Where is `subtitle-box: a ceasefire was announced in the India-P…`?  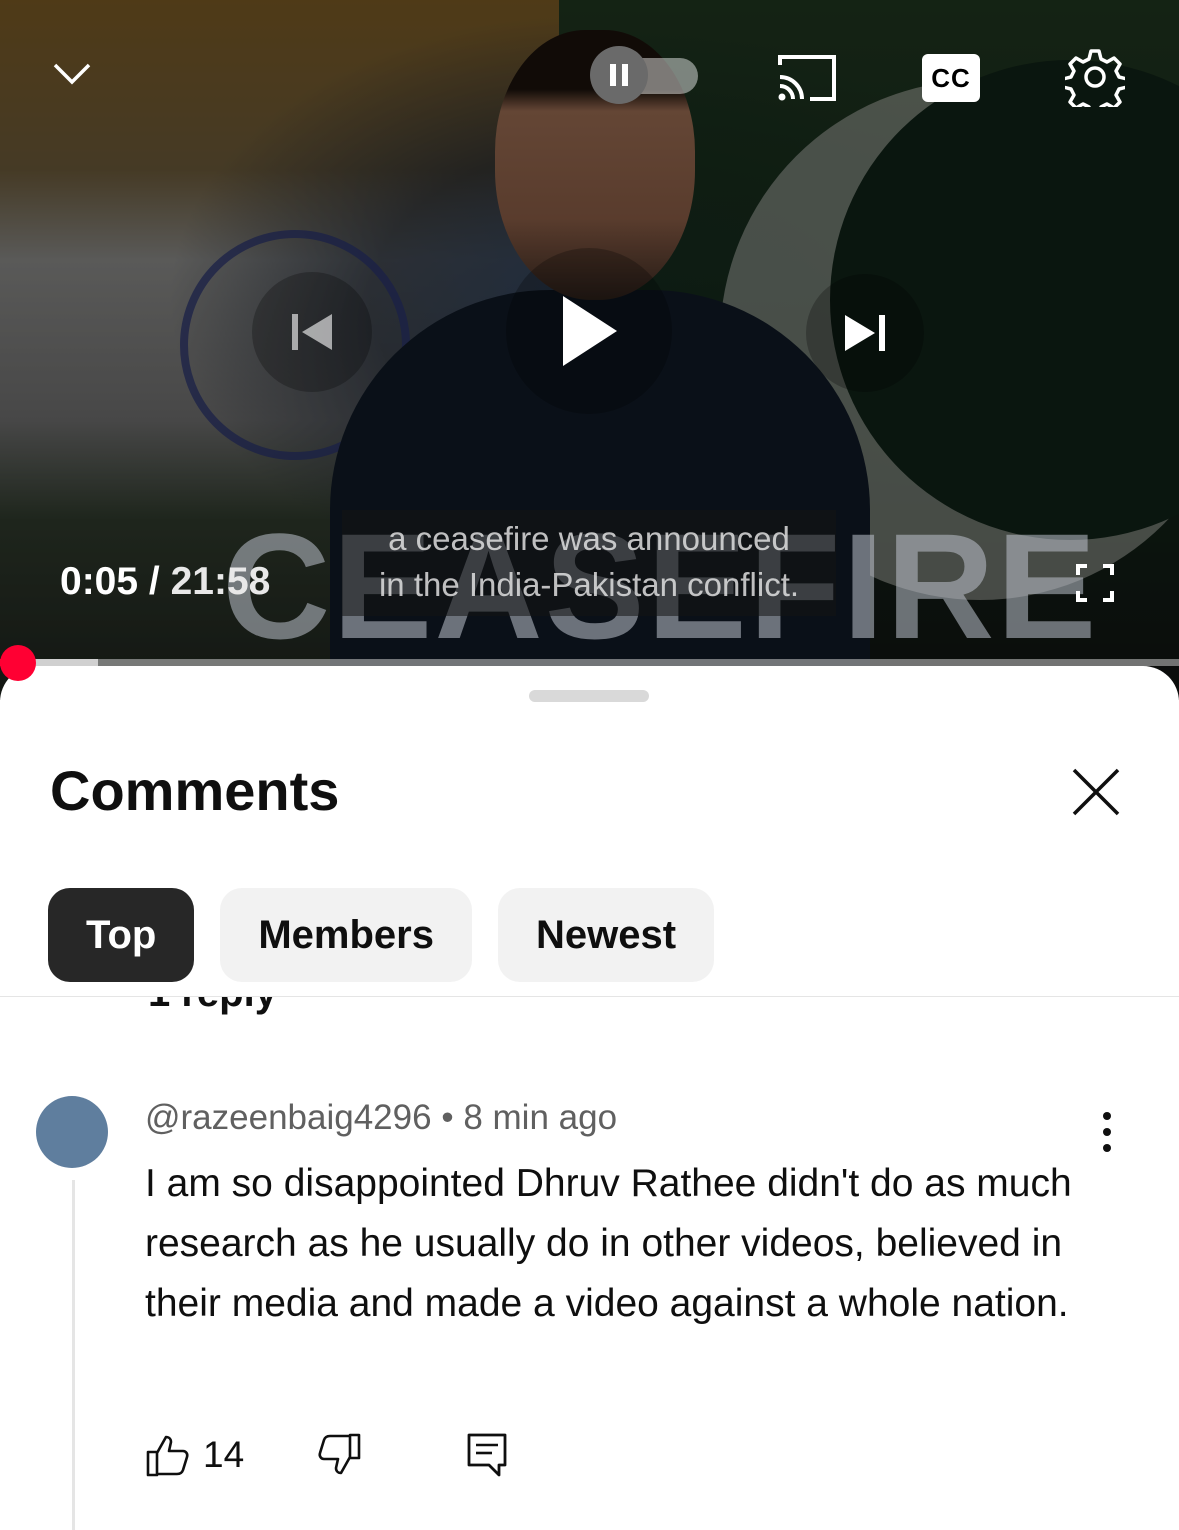
subtitle-box: a ceasefire was announced in the India-P… is located at coordinates (589, 563).